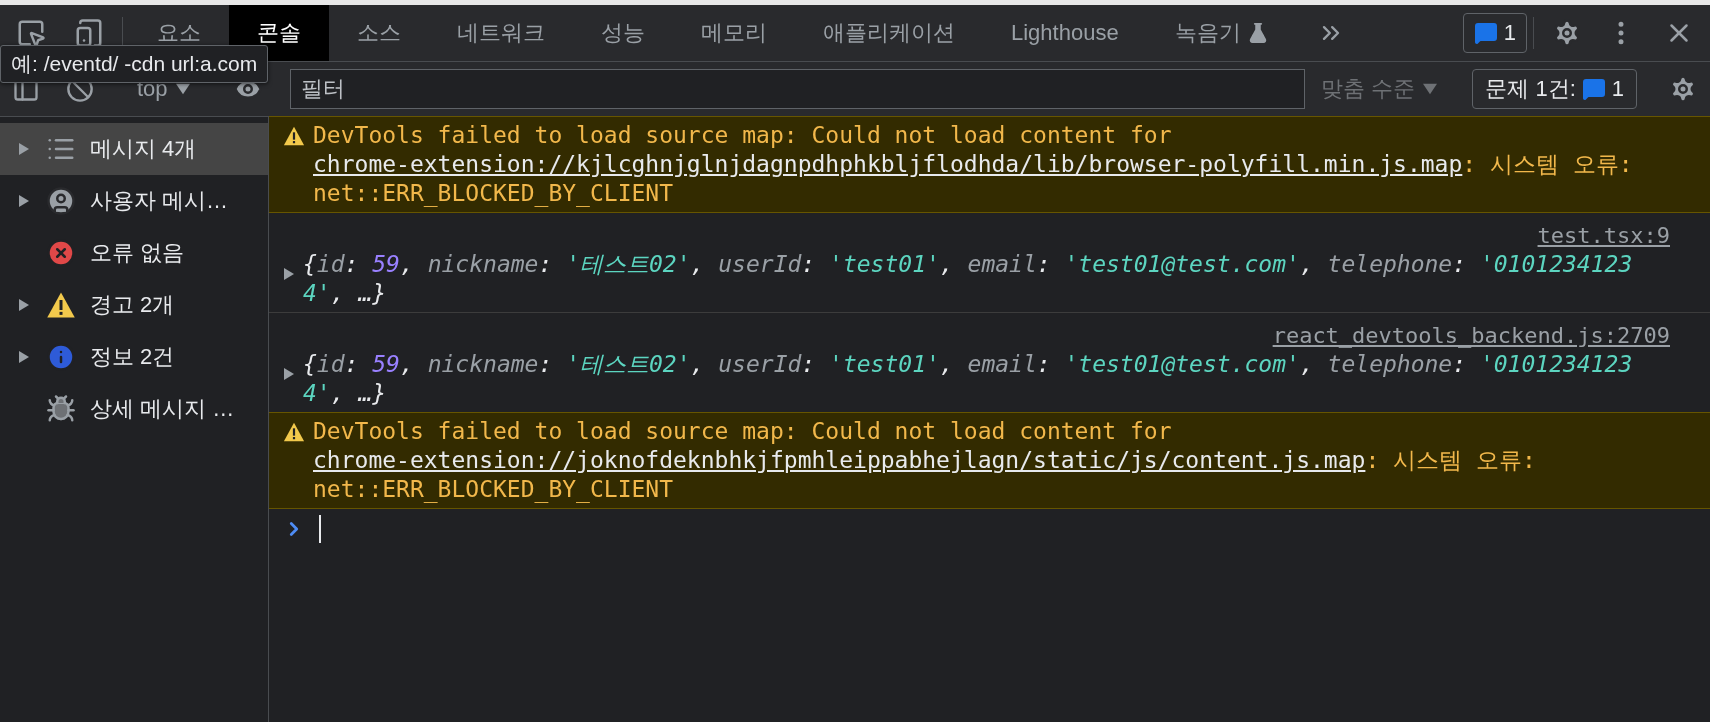  I want to click on panel-tab: 성능, so click(623, 33).